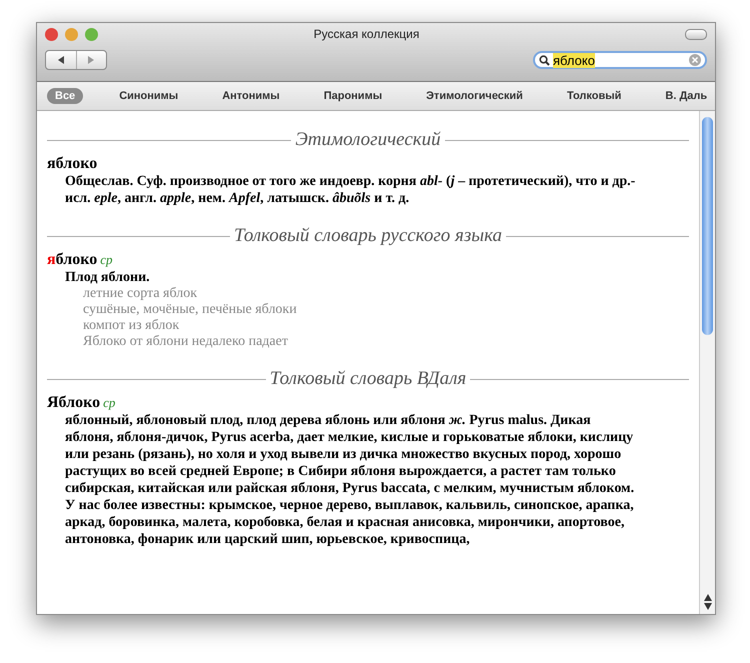 This screenshot has width=750, height=663. Describe the element at coordinates (350, 190) in the screenshot. I see `definition-text: Общеслав. Суф. производное от того же индоевр. корня abl- (j – протетический), что и др.-исл. eple, англ. apple, нем. Apfel, латышск. âbuõls и т. д.` at that location.